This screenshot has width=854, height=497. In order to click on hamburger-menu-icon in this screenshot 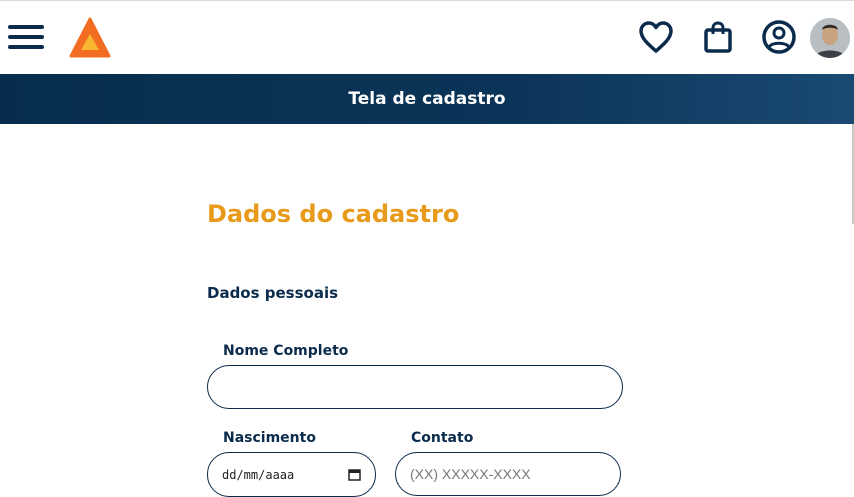, I will do `click(26, 37)`.